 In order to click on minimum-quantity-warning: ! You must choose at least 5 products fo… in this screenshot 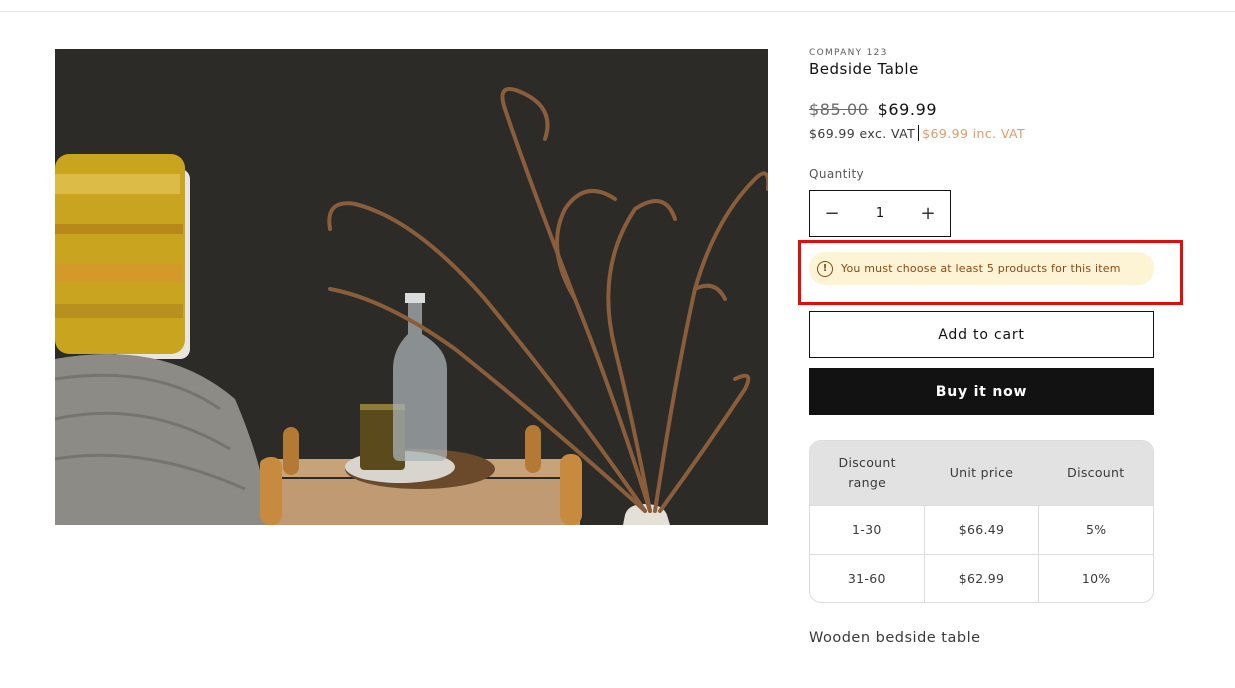, I will do `click(981, 268)`.